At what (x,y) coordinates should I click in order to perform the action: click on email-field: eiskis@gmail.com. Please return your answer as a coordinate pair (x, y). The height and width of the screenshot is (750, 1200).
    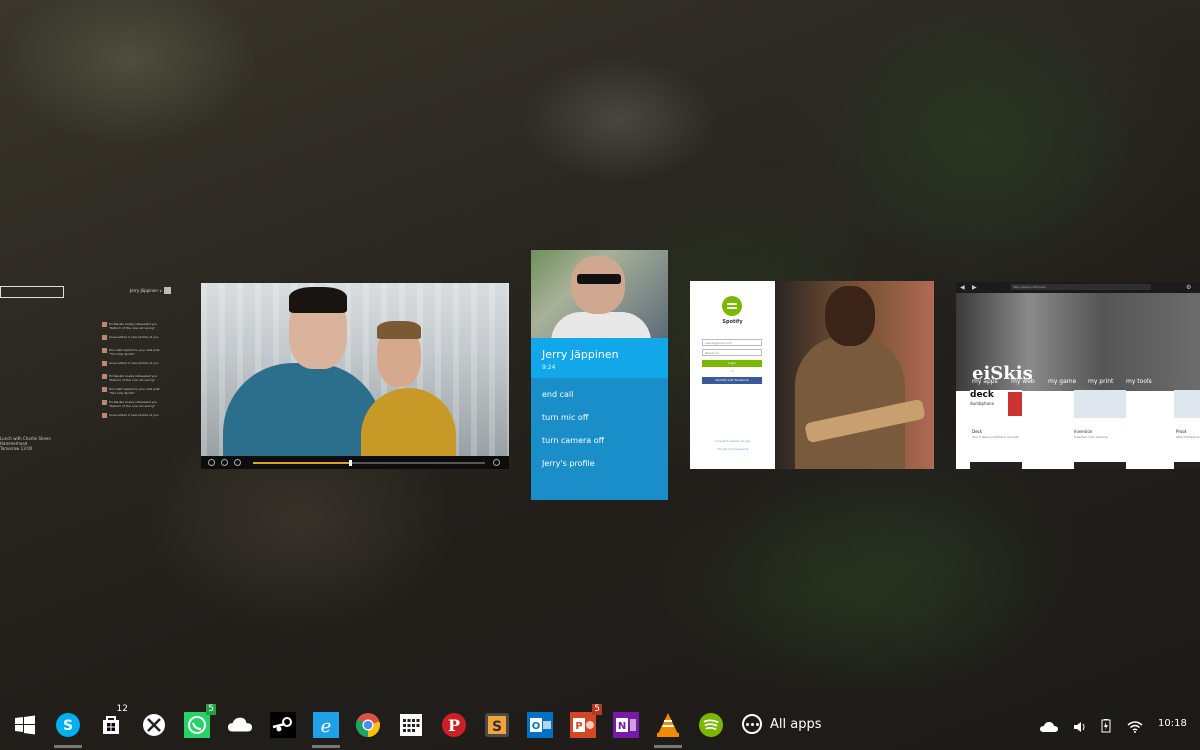
    Looking at the image, I should click on (732, 342).